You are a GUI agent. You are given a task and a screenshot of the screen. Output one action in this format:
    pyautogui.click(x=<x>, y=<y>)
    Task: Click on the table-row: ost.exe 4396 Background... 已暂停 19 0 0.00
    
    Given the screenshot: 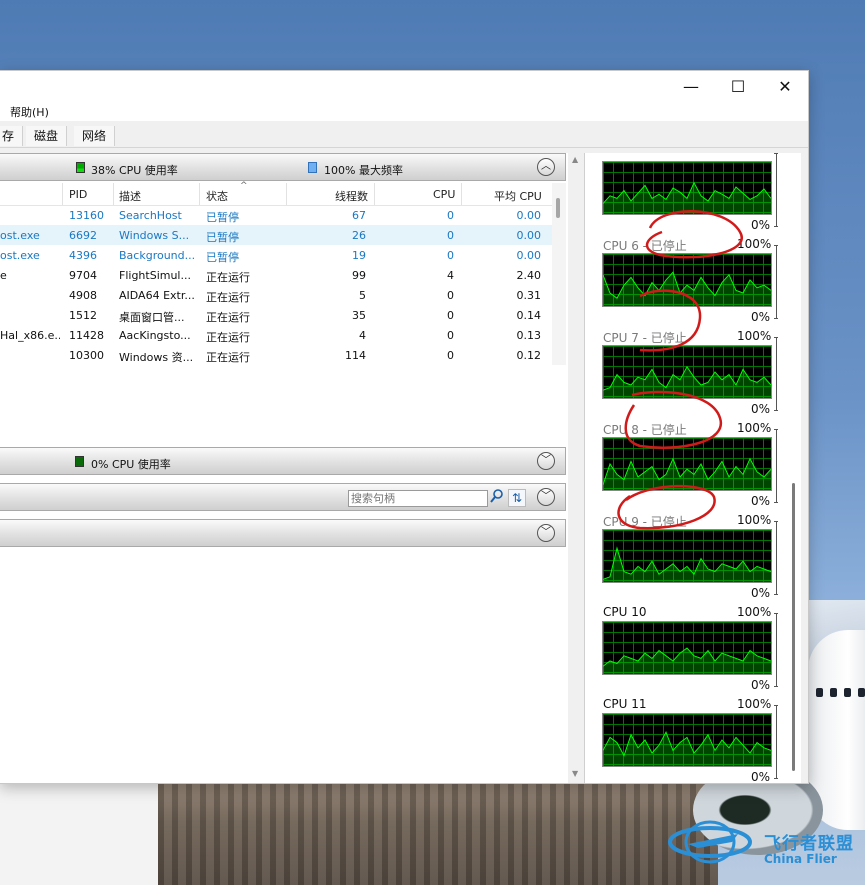 What is the action you would take?
    pyautogui.click(x=276, y=255)
    